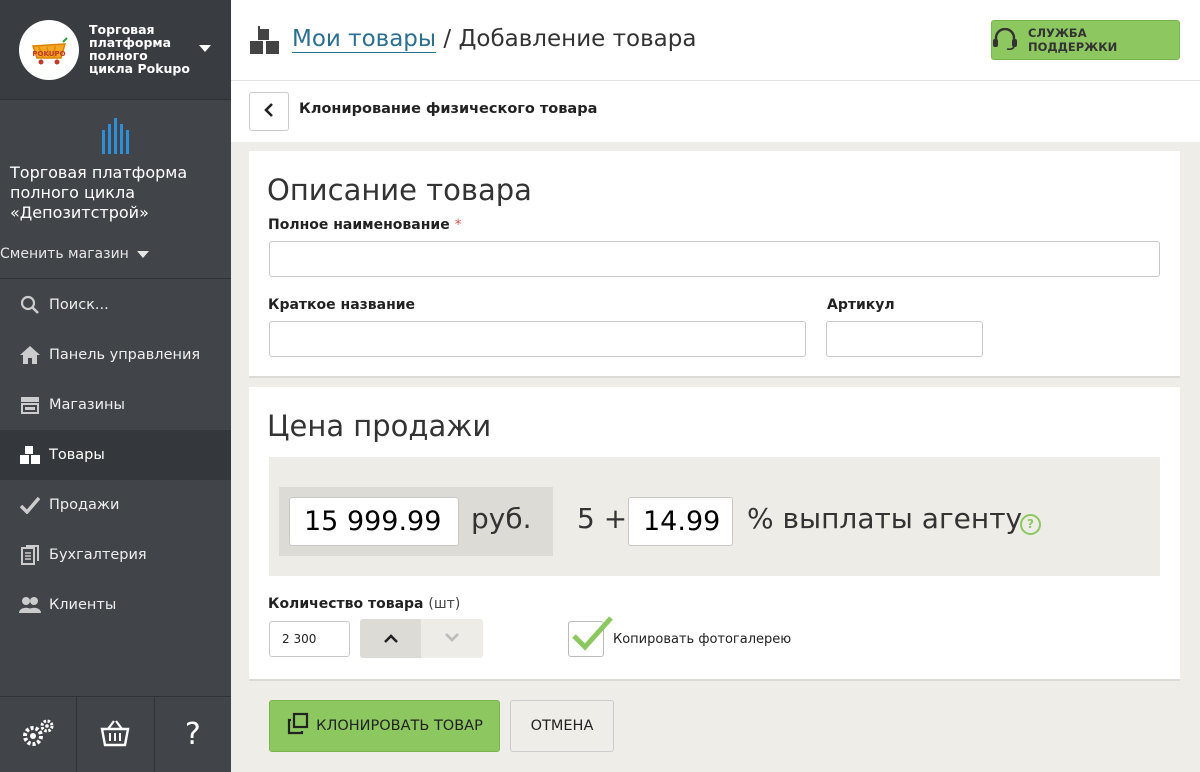 The image size is (1200, 772). I want to click on sidebar-item-stores: Магазины, so click(115, 405).